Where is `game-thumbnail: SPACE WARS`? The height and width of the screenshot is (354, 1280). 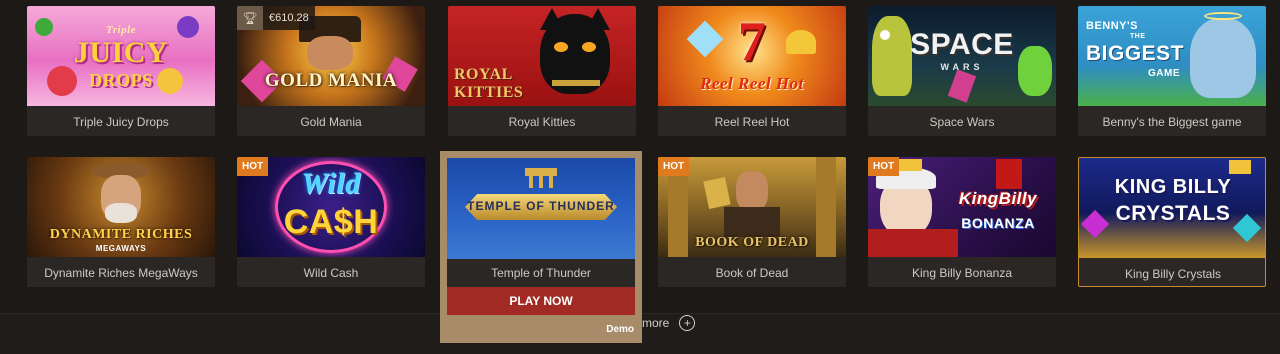
game-thumbnail: SPACE WARS is located at coordinates (962, 56).